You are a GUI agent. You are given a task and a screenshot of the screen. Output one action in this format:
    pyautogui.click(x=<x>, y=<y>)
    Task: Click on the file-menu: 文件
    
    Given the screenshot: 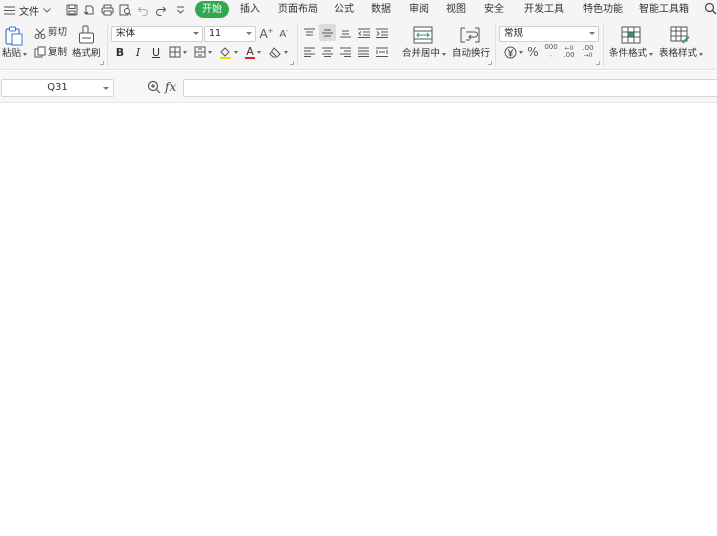 What is the action you would take?
    pyautogui.click(x=27, y=10)
    